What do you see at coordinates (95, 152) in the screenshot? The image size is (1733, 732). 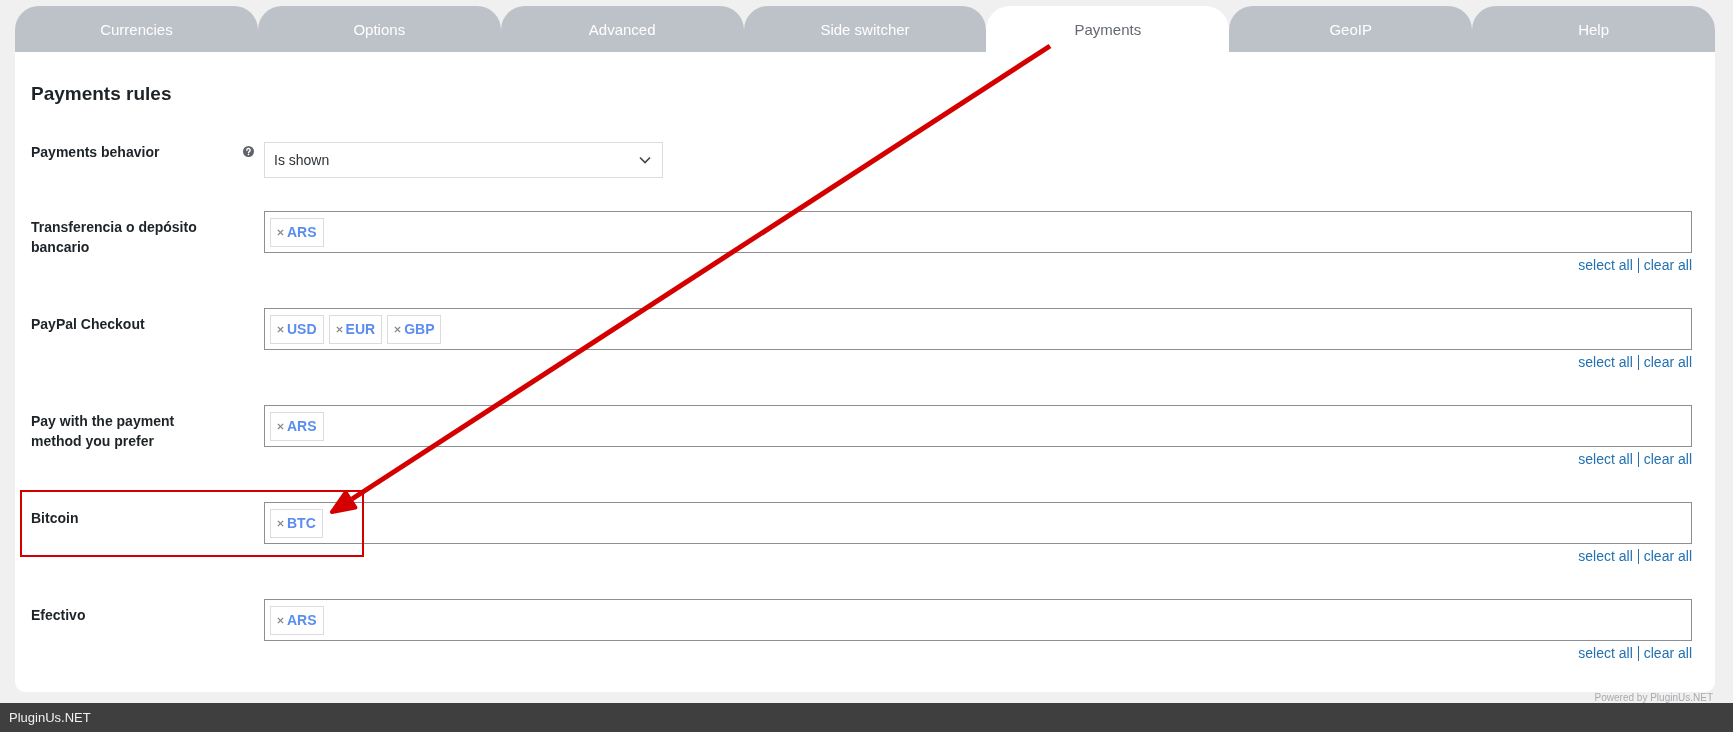 I see `field-label: Payments behavior` at bounding box center [95, 152].